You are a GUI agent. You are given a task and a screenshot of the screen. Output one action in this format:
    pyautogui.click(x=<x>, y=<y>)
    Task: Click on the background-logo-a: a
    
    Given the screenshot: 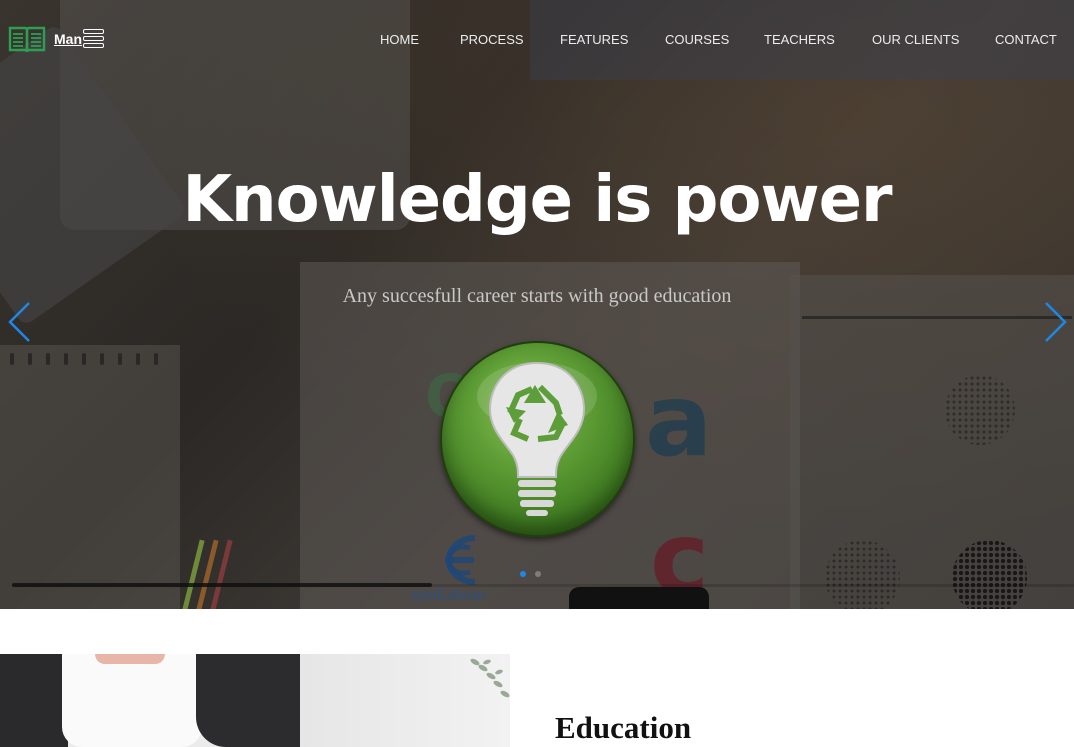 What is the action you would take?
    pyautogui.click(x=679, y=420)
    